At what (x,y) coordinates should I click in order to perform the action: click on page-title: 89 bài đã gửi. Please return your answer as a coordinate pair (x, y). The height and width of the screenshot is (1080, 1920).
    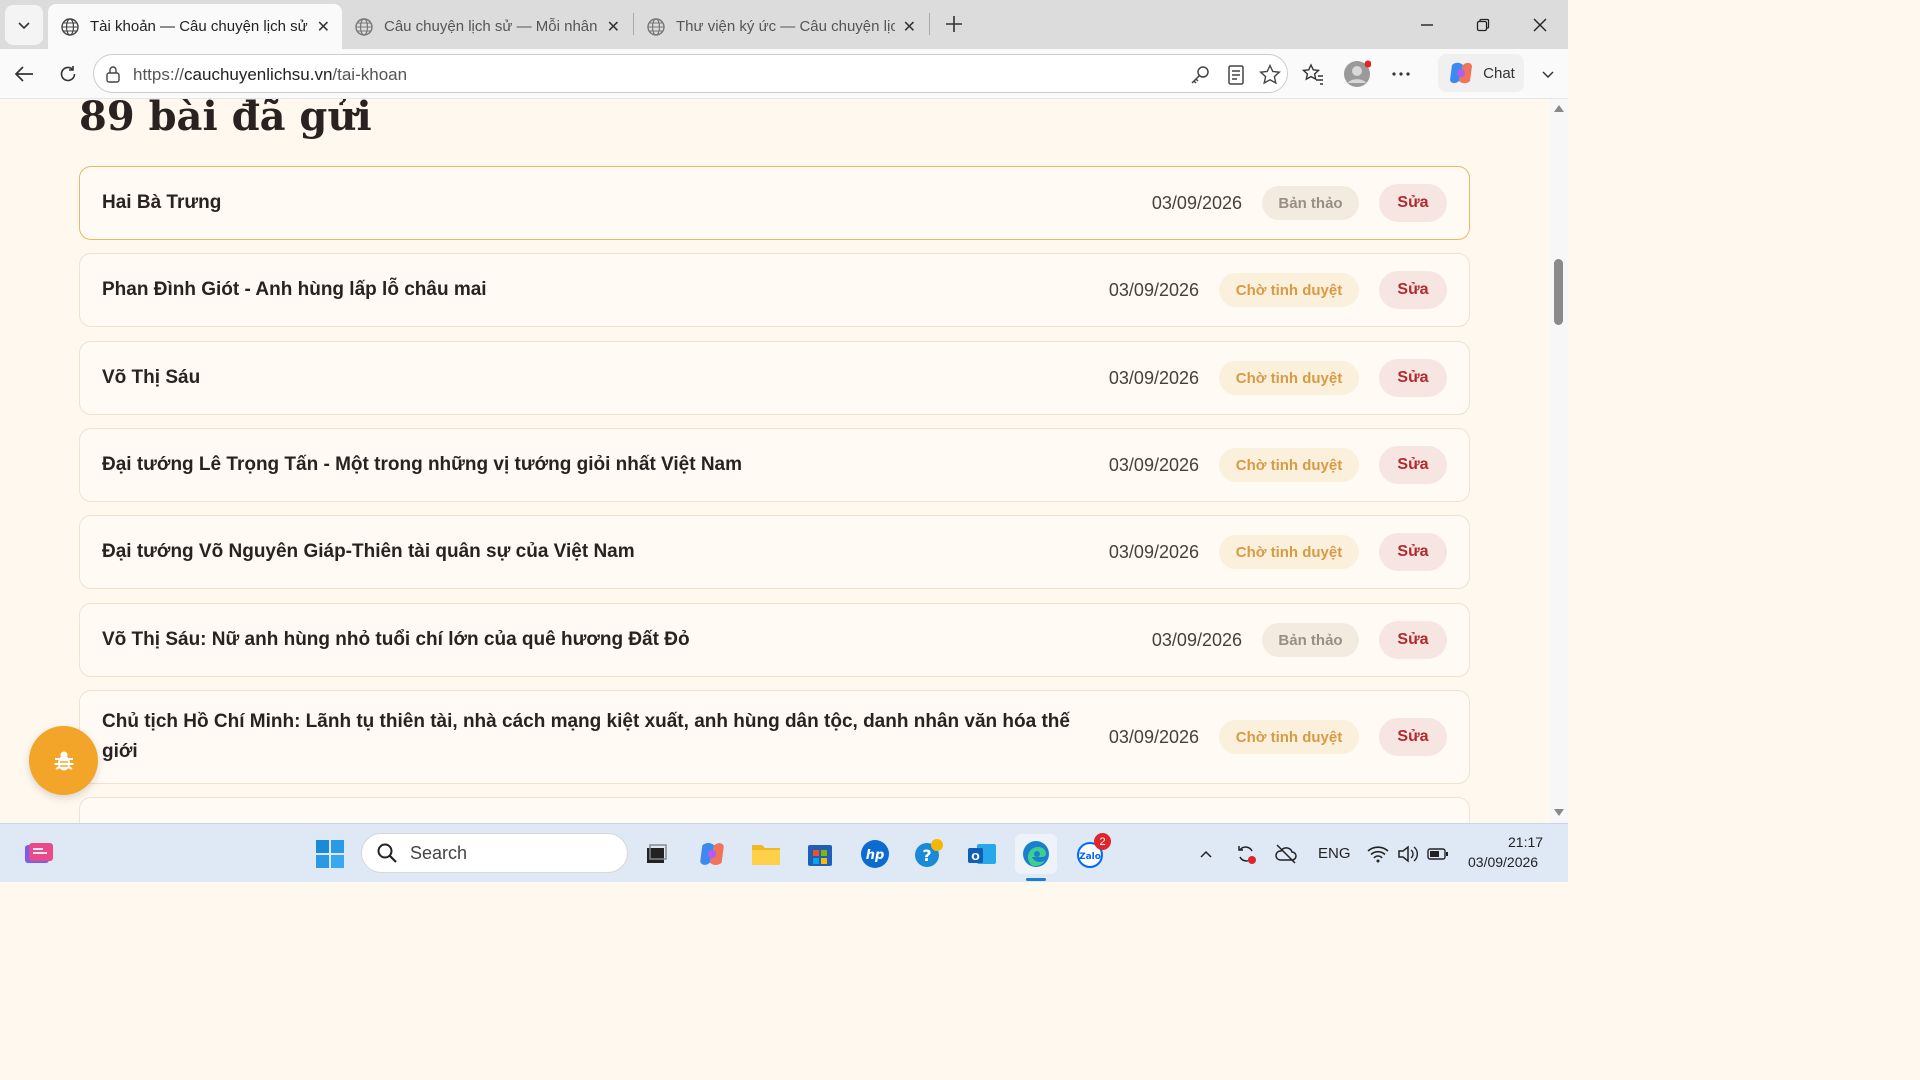
    Looking at the image, I should click on (225, 119).